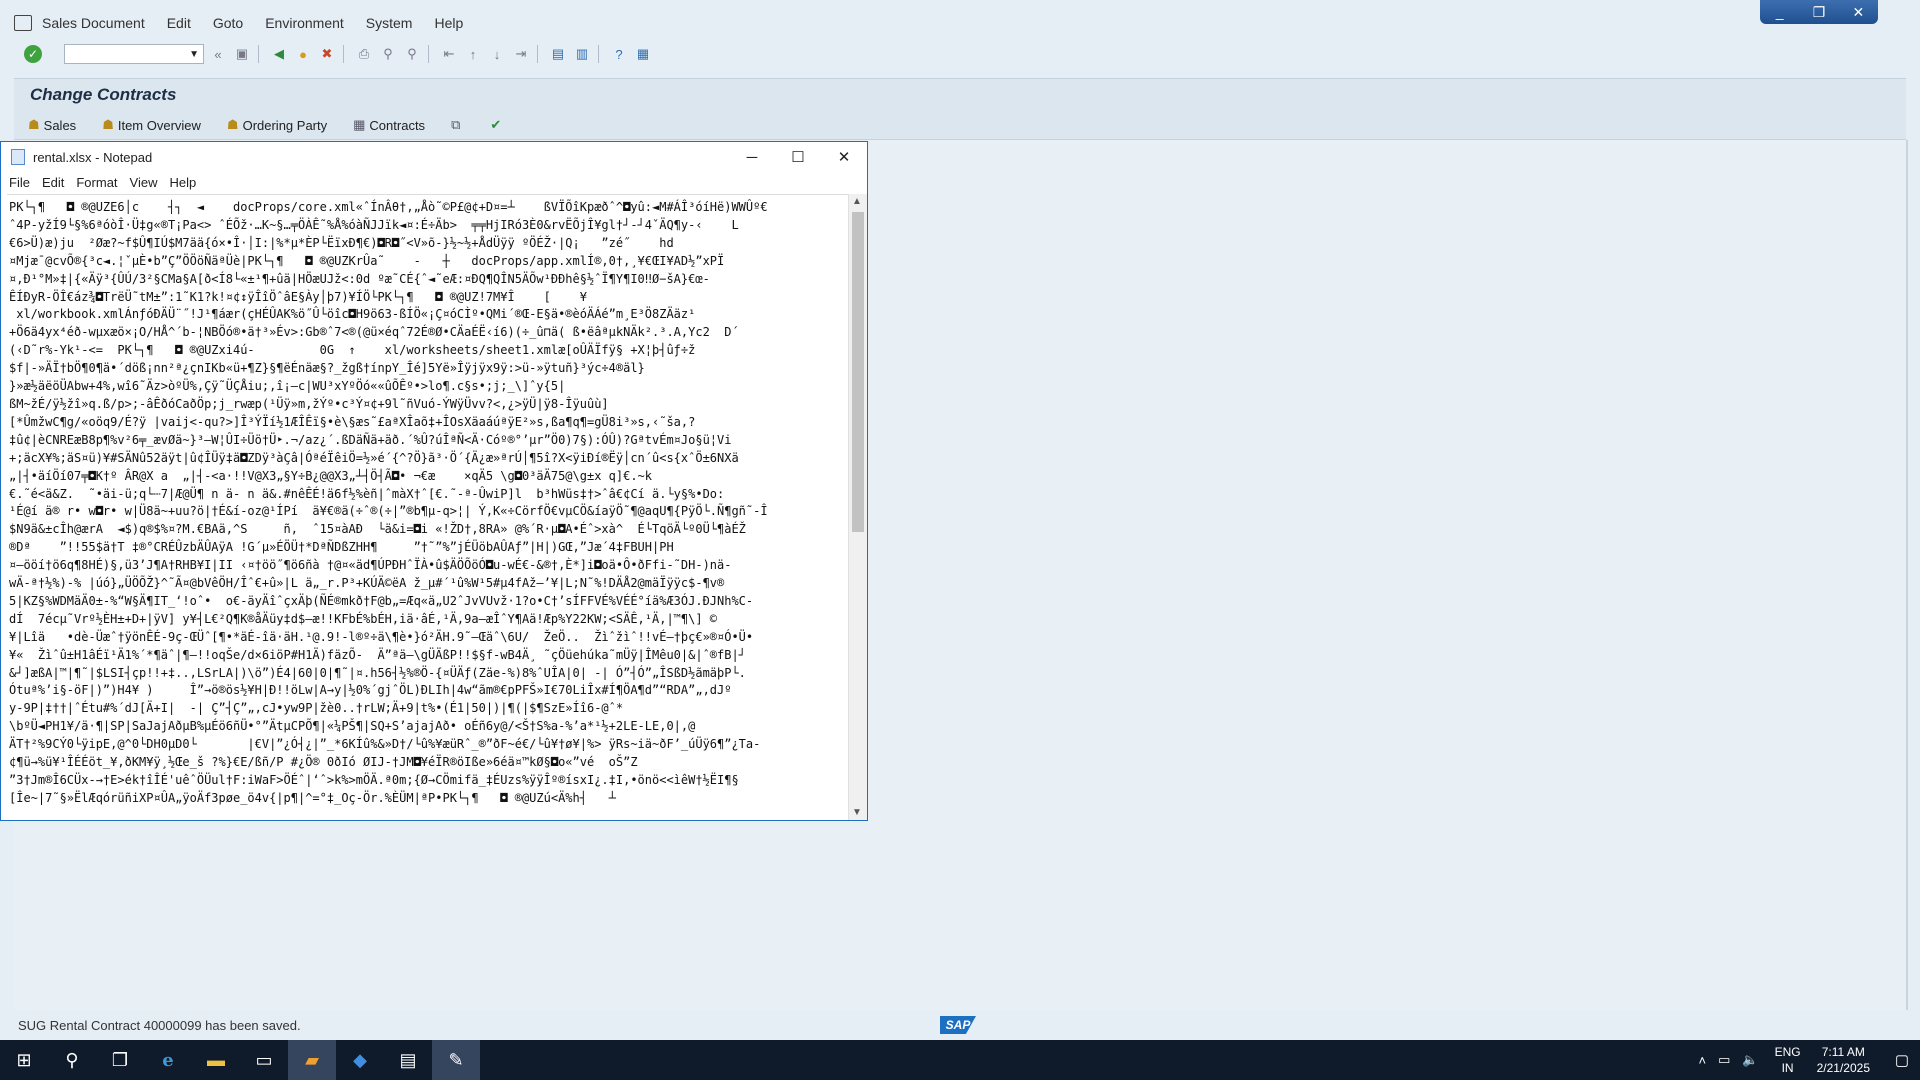 The width and height of the screenshot is (1920, 1080). Describe the element at coordinates (456, 1060) in the screenshot. I see `notepad-taskbar-icon: ✎` at that location.